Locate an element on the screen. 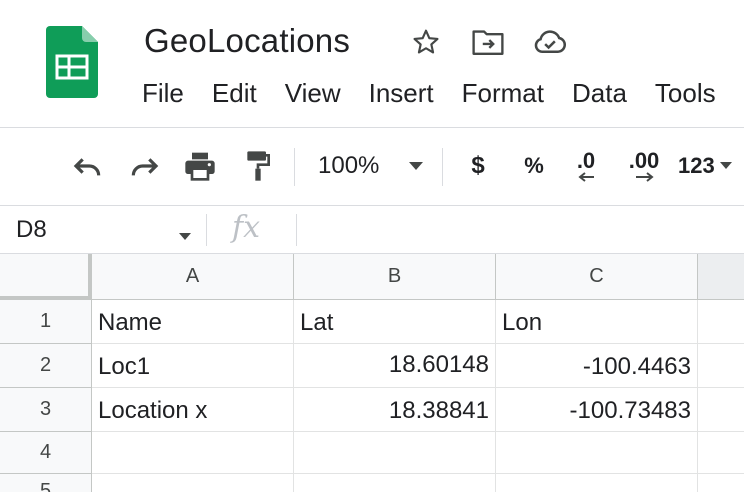  cell-a1: Name is located at coordinates (193, 322).